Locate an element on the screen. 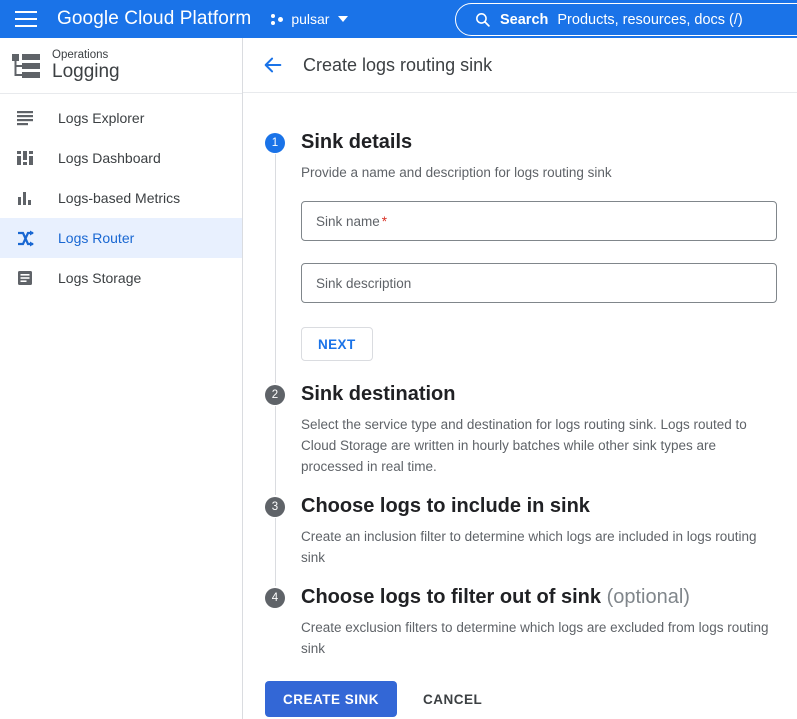 The height and width of the screenshot is (719, 797). dashboard-icon is located at coordinates (25, 158).